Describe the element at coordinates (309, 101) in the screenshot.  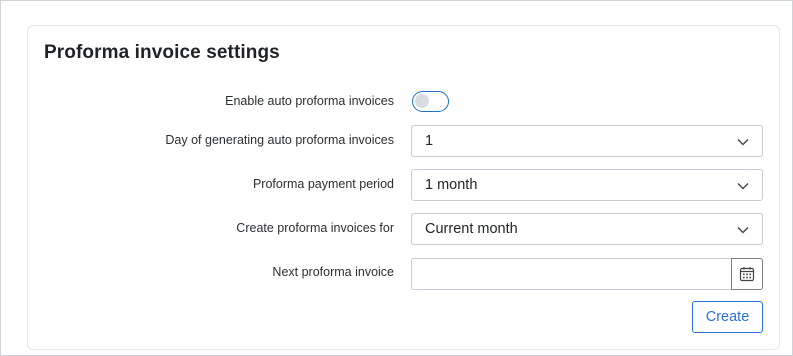
I see `auto-proforma-label: Enable auto proforma invoices` at that location.